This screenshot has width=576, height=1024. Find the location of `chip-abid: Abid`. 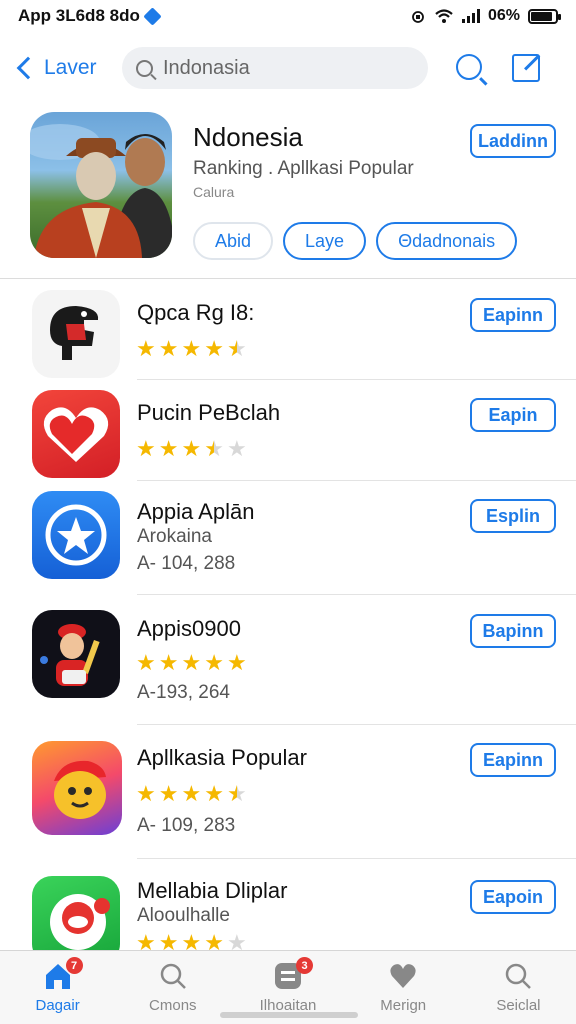

chip-abid: Abid is located at coordinates (233, 241).